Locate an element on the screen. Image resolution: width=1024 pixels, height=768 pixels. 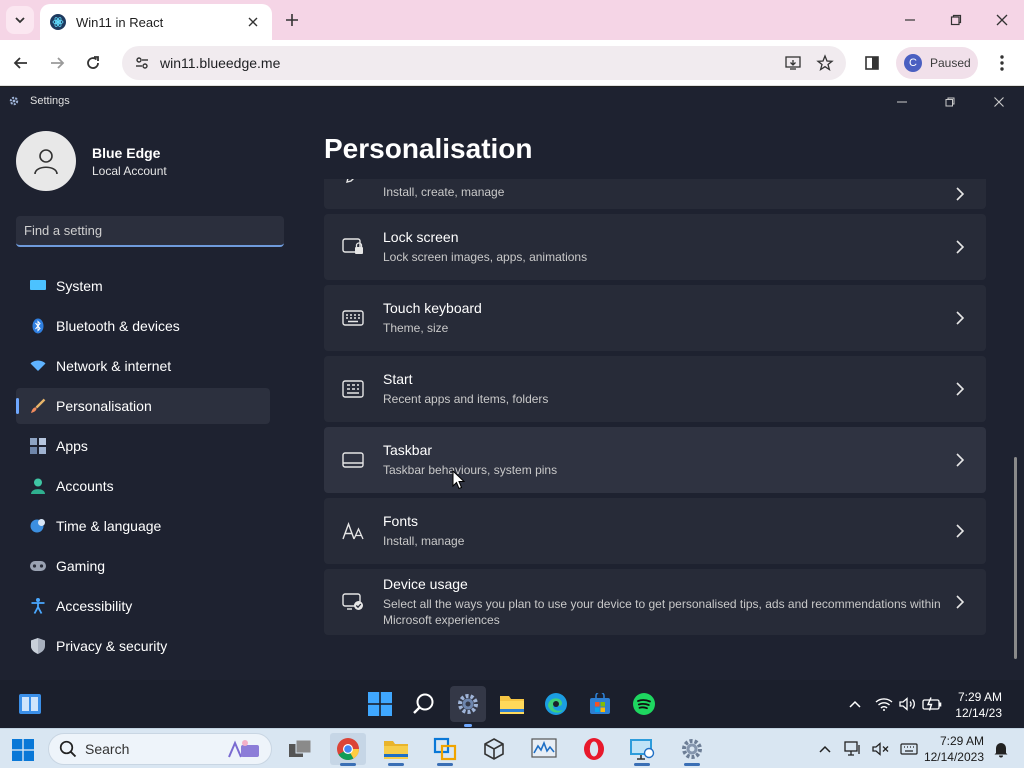
side-panel-button is located at coordinates (872, 63).